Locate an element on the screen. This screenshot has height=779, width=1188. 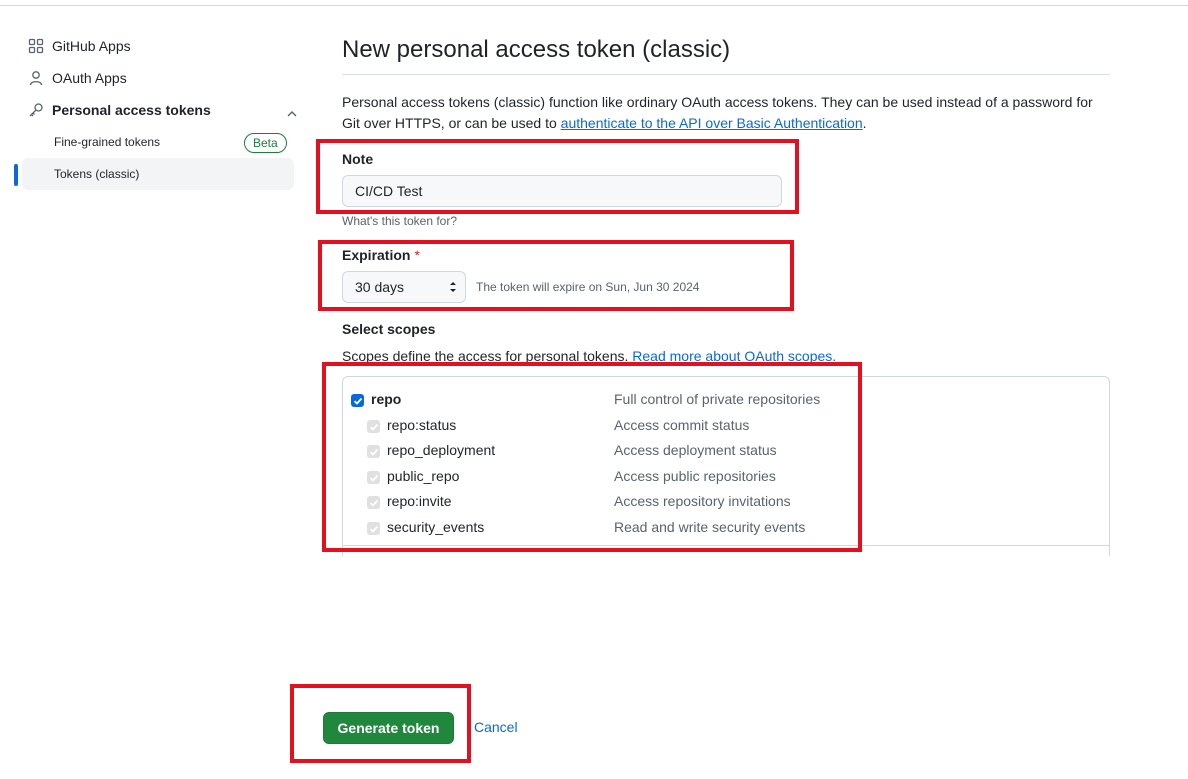
sidebar-item-label: OAuth Apps is located at coordinates (89, 78).